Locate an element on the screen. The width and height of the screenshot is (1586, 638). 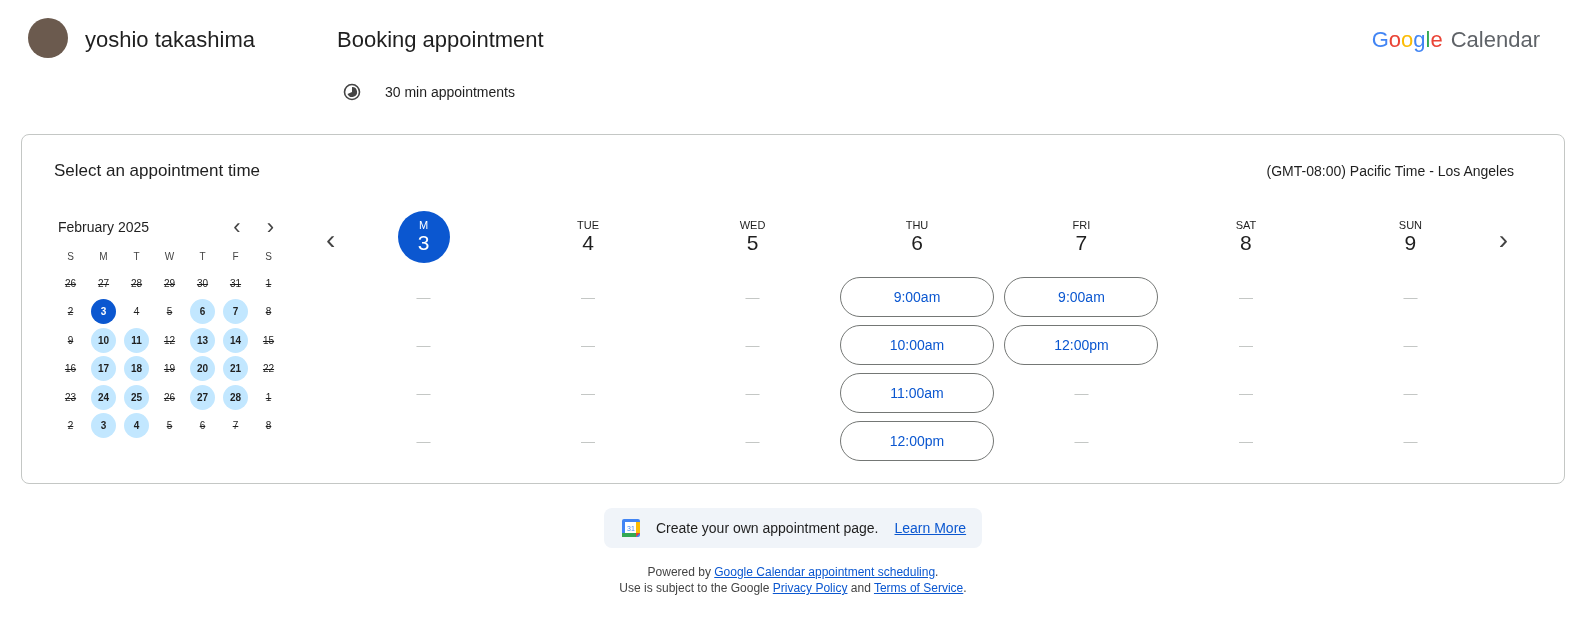
weekday-label: W is located at coordinates (169, 257).